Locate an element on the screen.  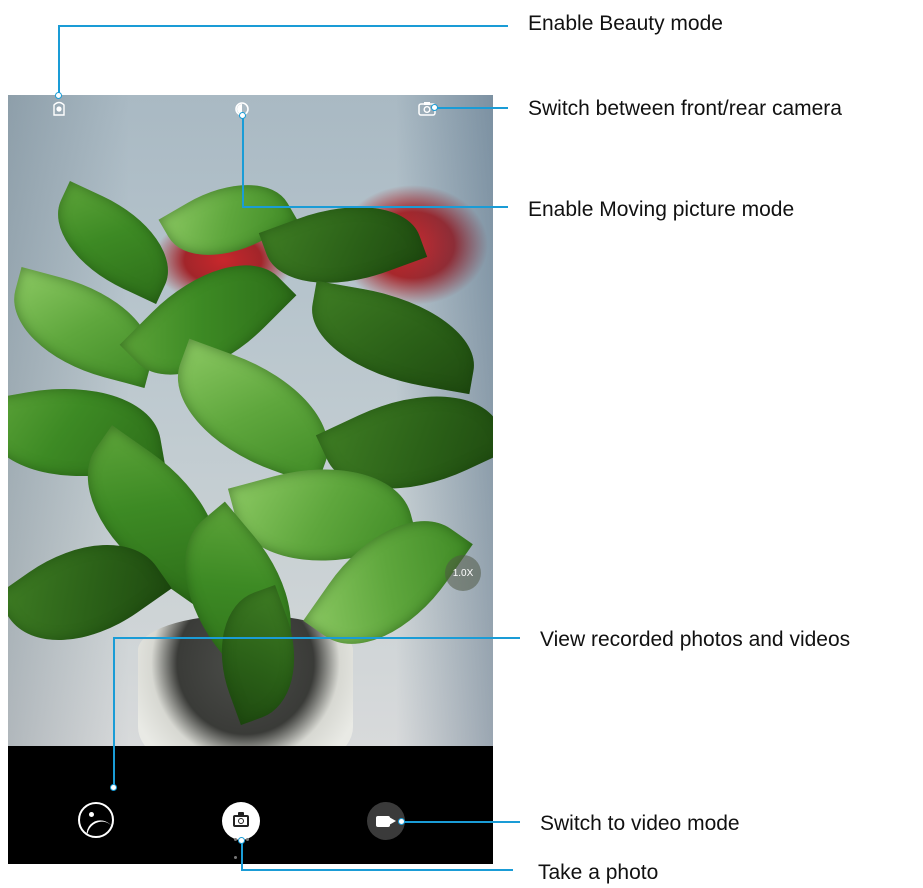
video-camera-icon is located at coordinates (383, 821).